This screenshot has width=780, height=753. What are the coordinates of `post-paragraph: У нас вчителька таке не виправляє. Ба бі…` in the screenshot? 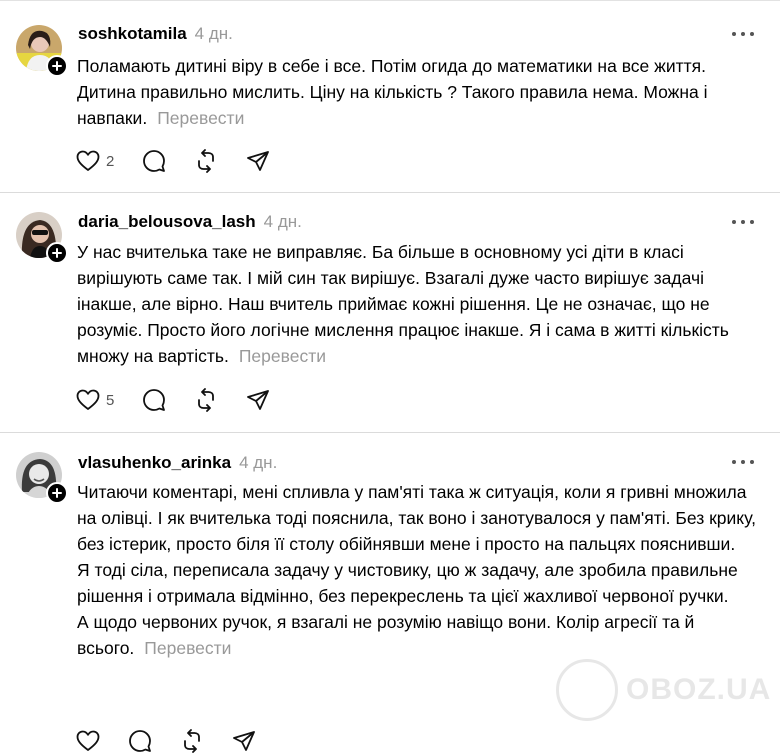 It's located at (403, 304).